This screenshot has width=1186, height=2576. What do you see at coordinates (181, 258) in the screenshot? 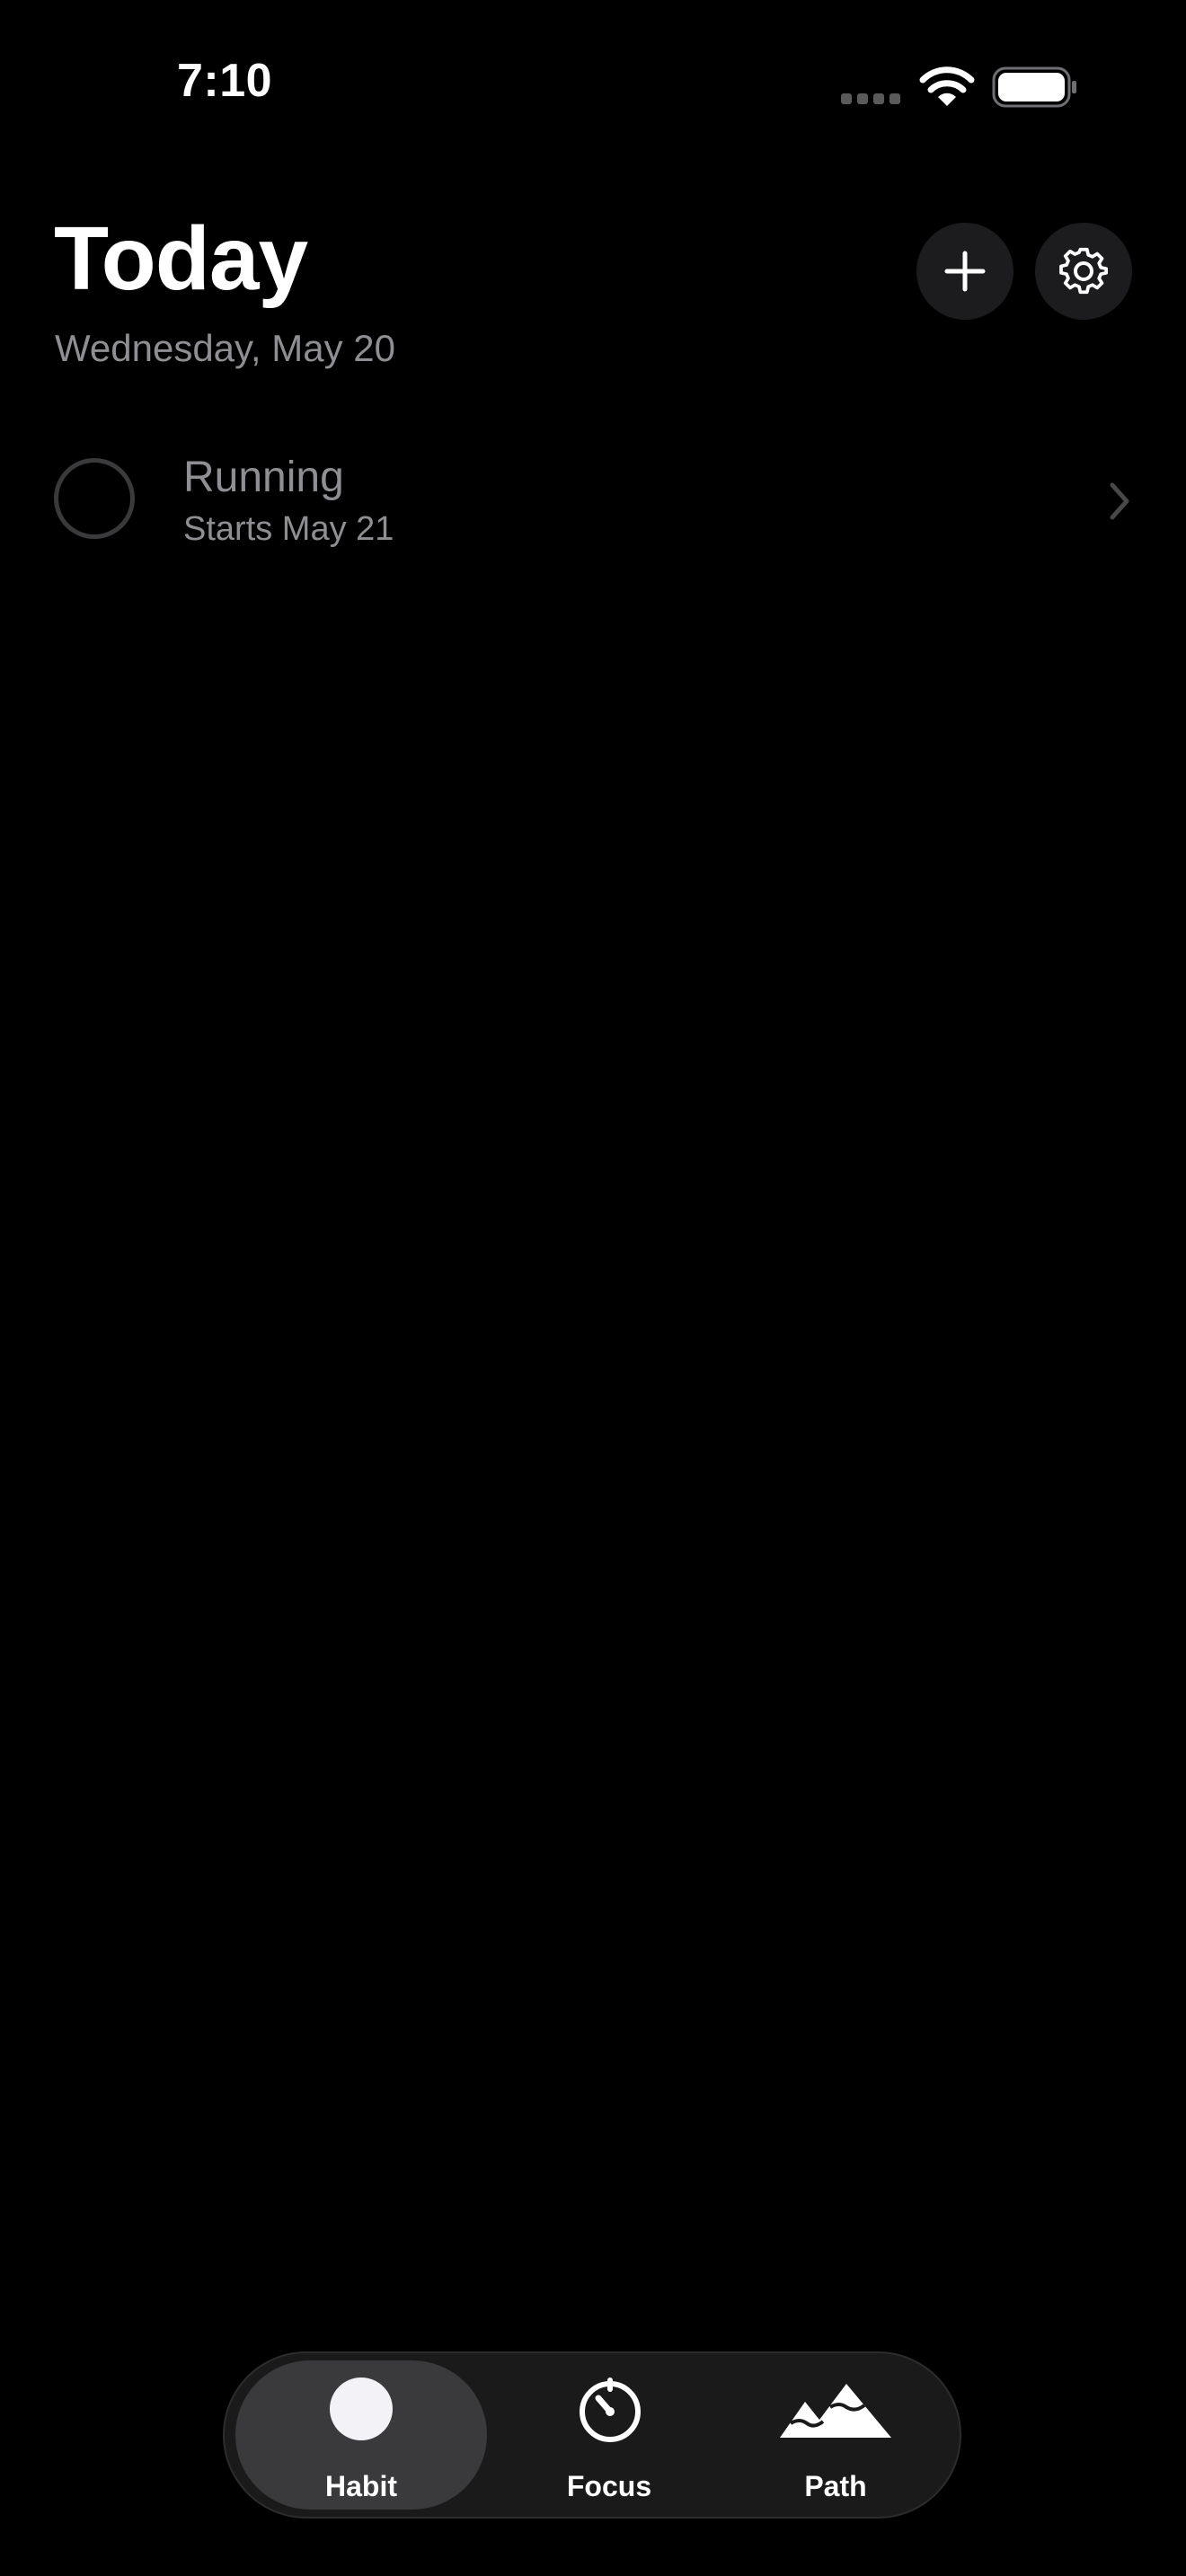
I see `page-title: Today` at bounding box center [181, 258].